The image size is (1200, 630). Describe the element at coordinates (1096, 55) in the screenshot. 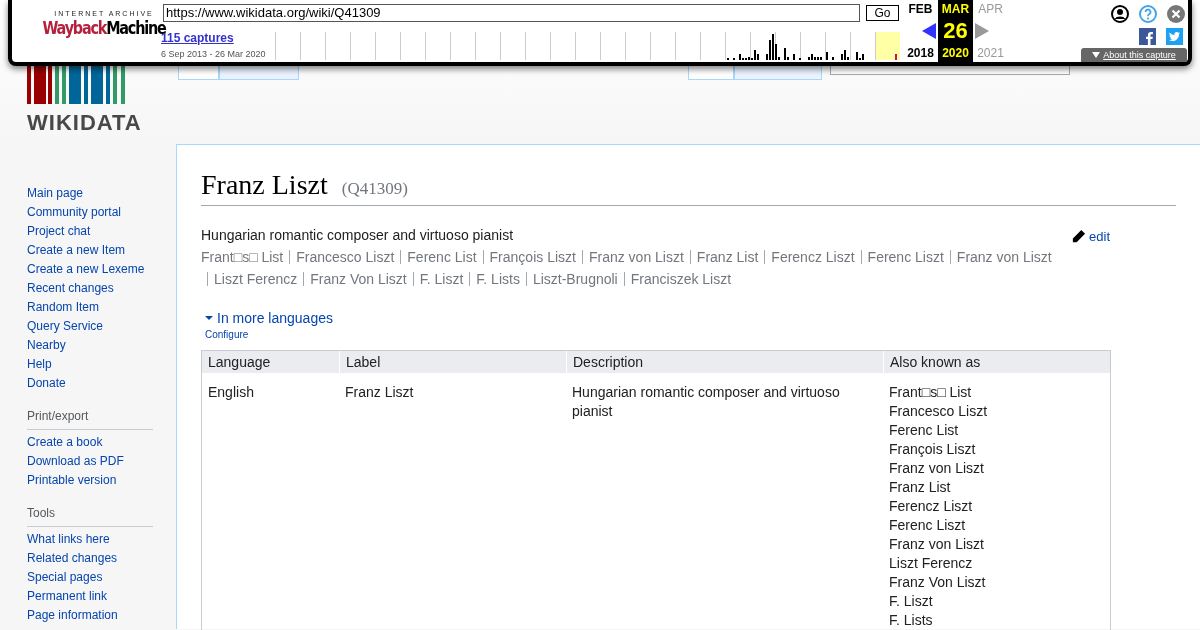

I see `caret-icon` at that location.